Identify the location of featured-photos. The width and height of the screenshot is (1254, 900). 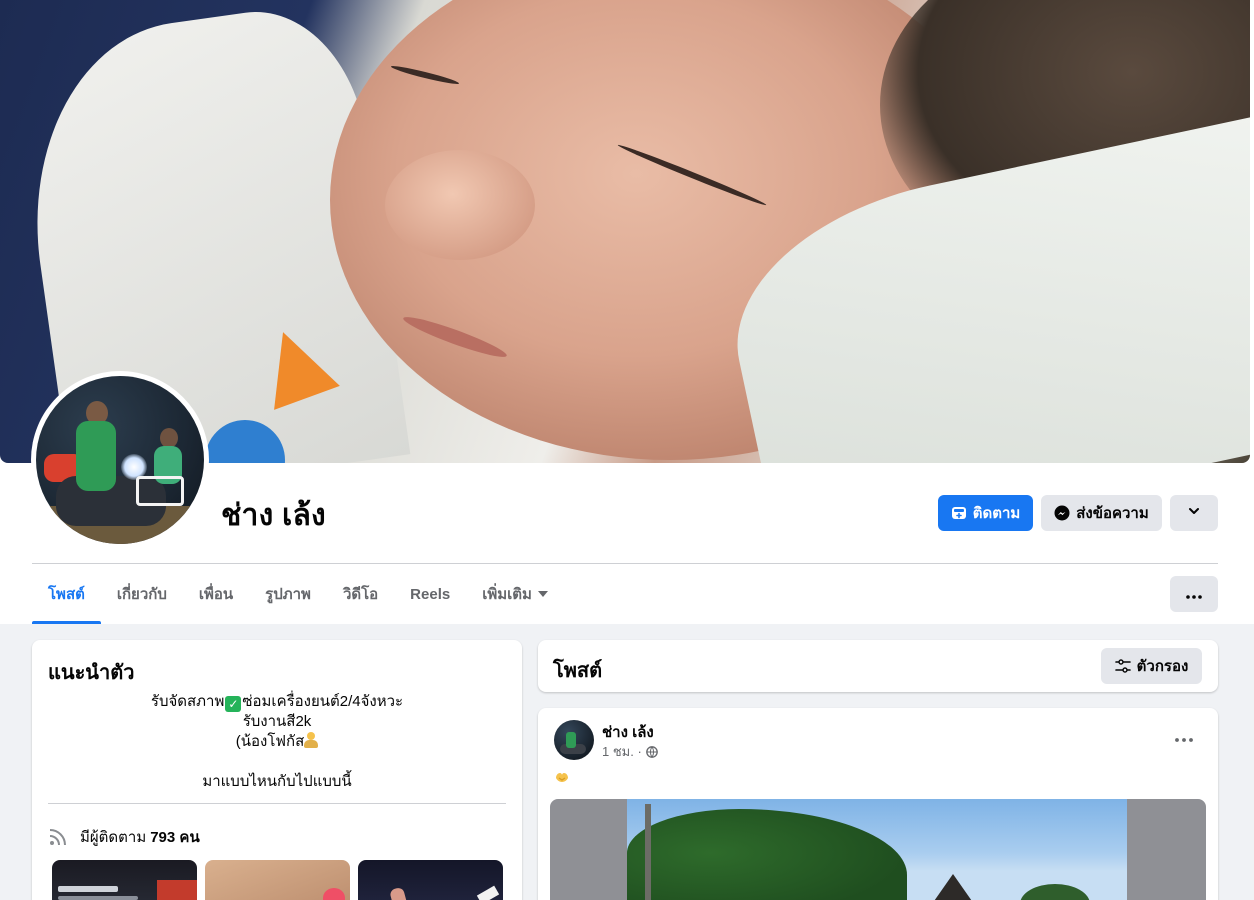
(277, 880).